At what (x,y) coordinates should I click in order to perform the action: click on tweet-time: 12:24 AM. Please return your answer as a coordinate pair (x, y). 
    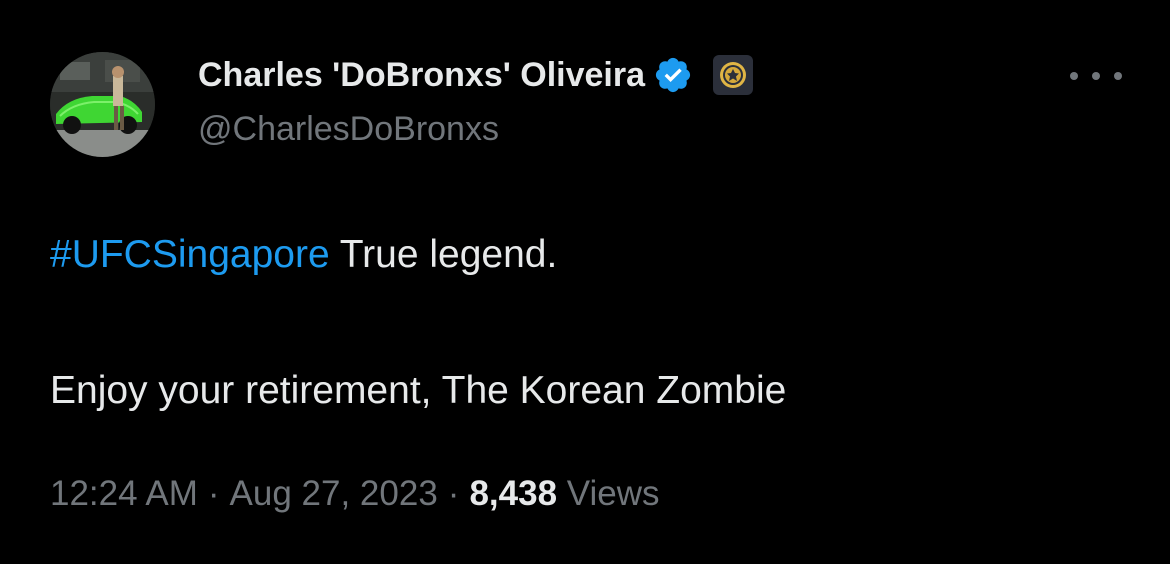
    Looking at the image, I should click on (124, 493).